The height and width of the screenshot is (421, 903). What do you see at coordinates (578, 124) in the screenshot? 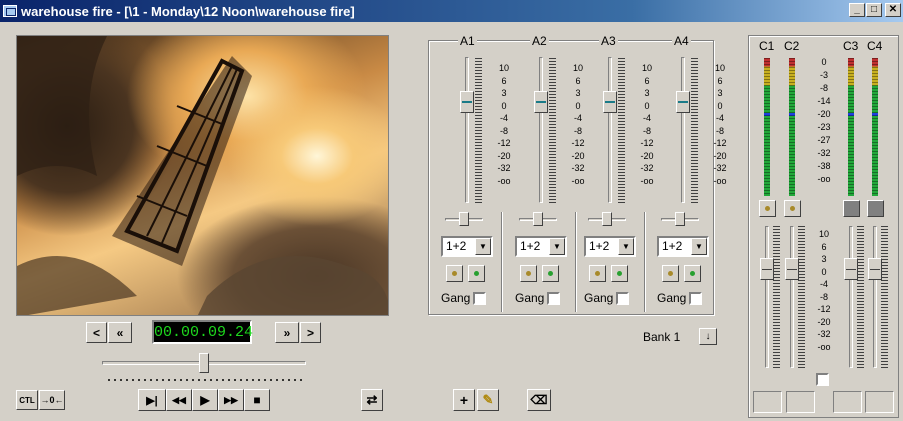
I see `fader-scale: 10 6 3 0 -4 -8 -12 -20 -32 -oo` at bounding box center [578, 124].